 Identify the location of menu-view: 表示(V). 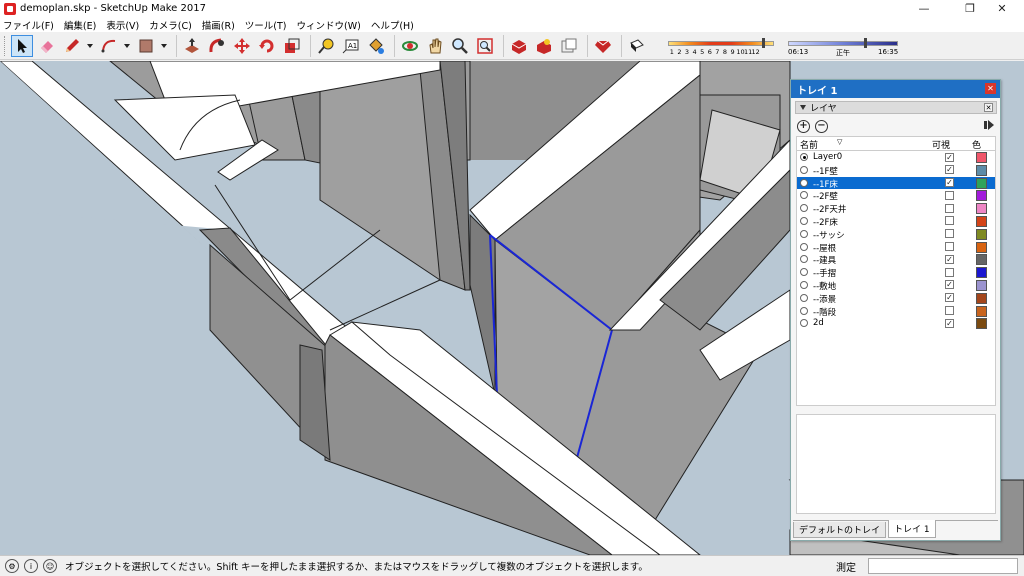
(122, 25).